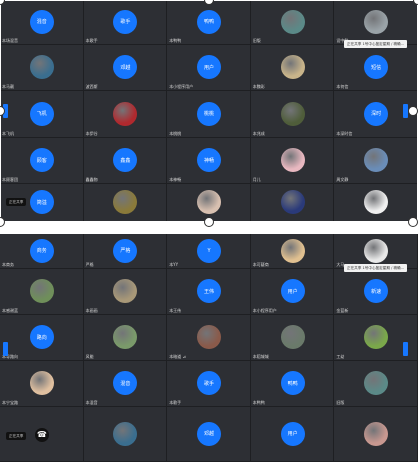 The width and height of the screenshot is (418, 462). I want to click on resize-handle-bottom-right, so click(413, 222).